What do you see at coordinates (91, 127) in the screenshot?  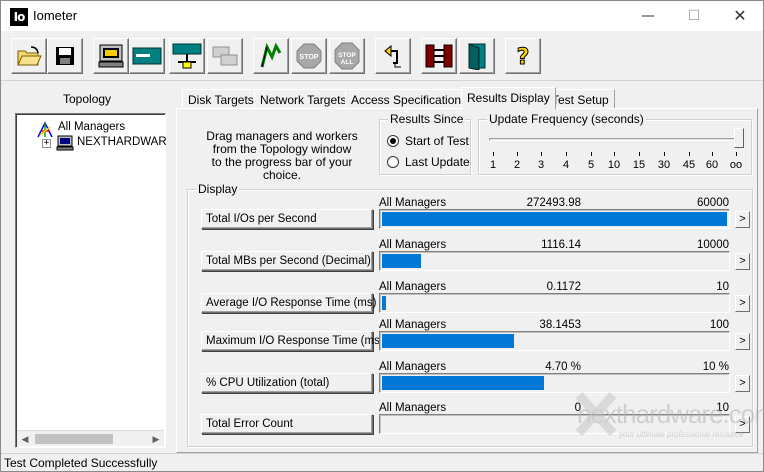 I see `tree-item-all-managers: All Managers` at bounding box center [91, 127].